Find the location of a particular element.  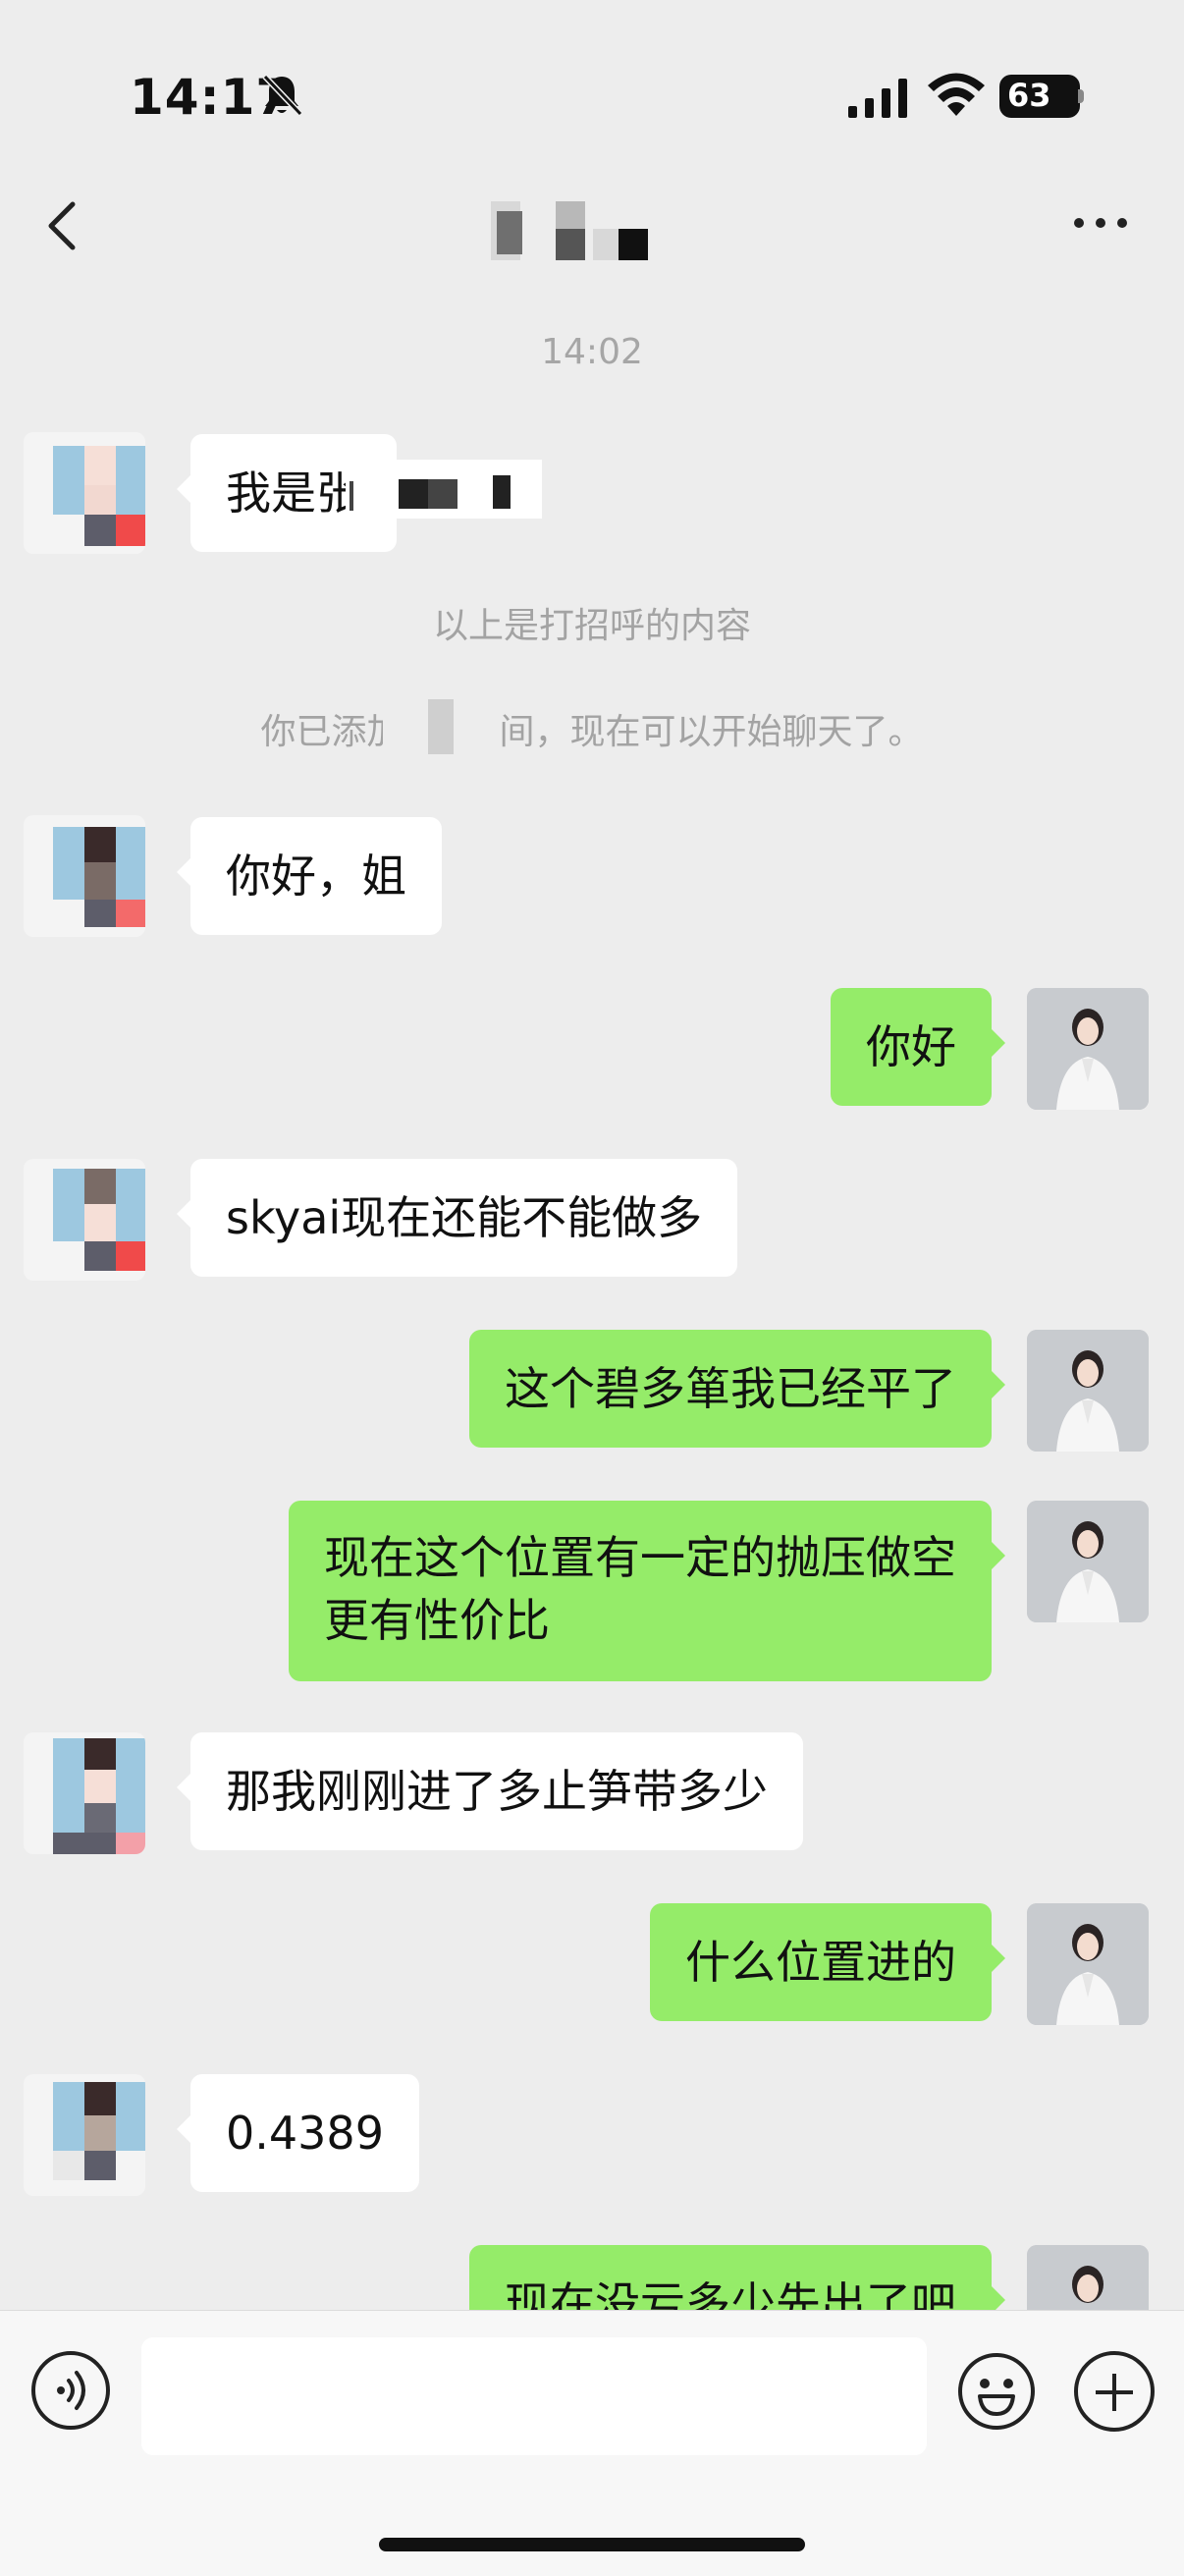

message-input is located at coordinates (534, 2396).